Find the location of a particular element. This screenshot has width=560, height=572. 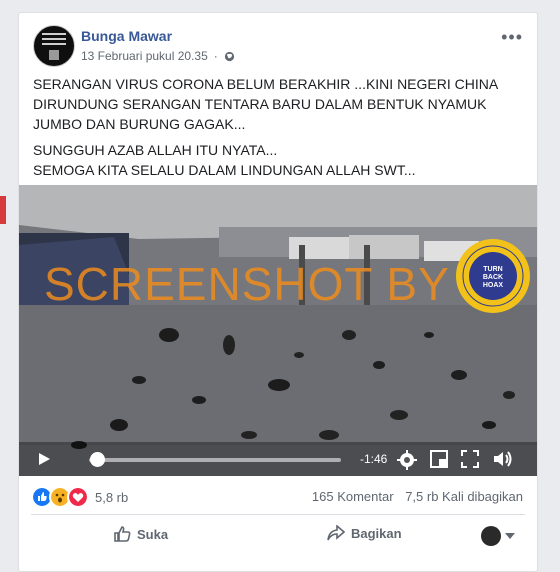

post-stats: 165 Komentar 7,5 rb Kali dibagikan is located at coordinates (413, 496).